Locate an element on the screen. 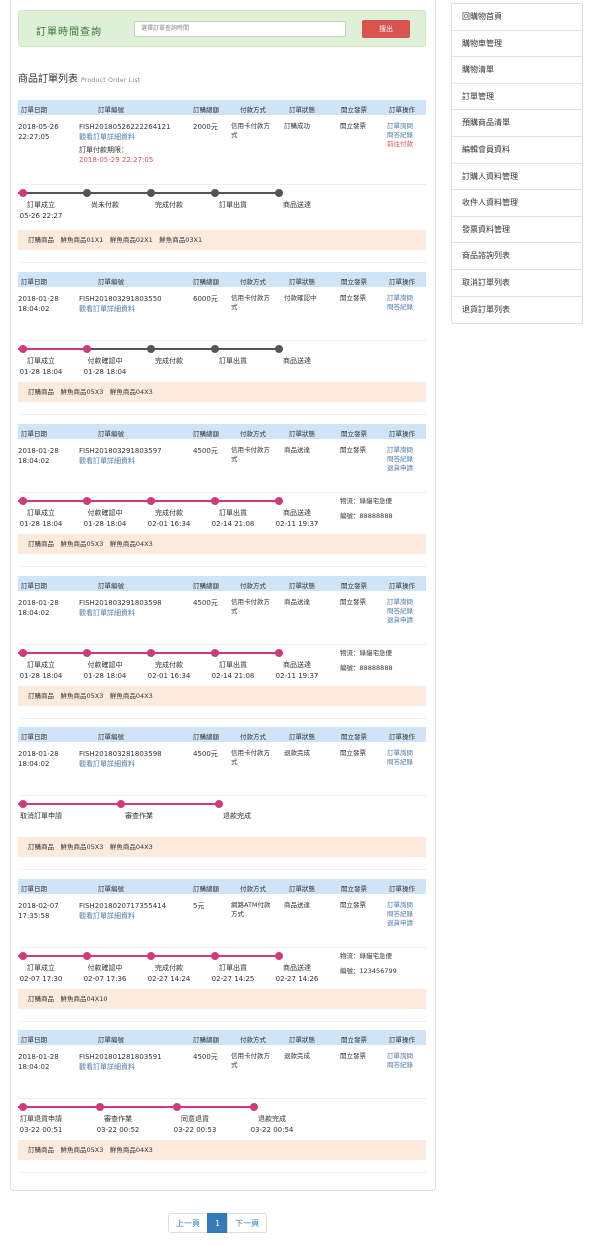  timeline-step-time: 03-22 00:54 is located at coordinates (272, 1130).